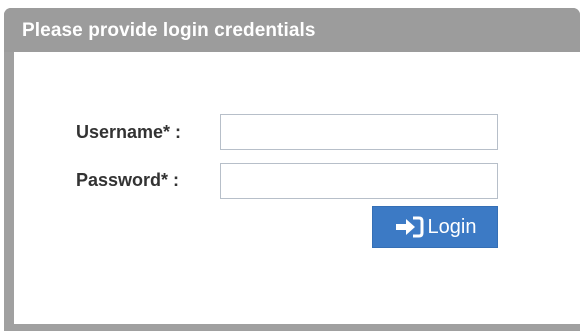  What do you see at coordinates (128, 180) in the screenshot?
I see `password-label: Password* :` at bounding box center [128, 180].